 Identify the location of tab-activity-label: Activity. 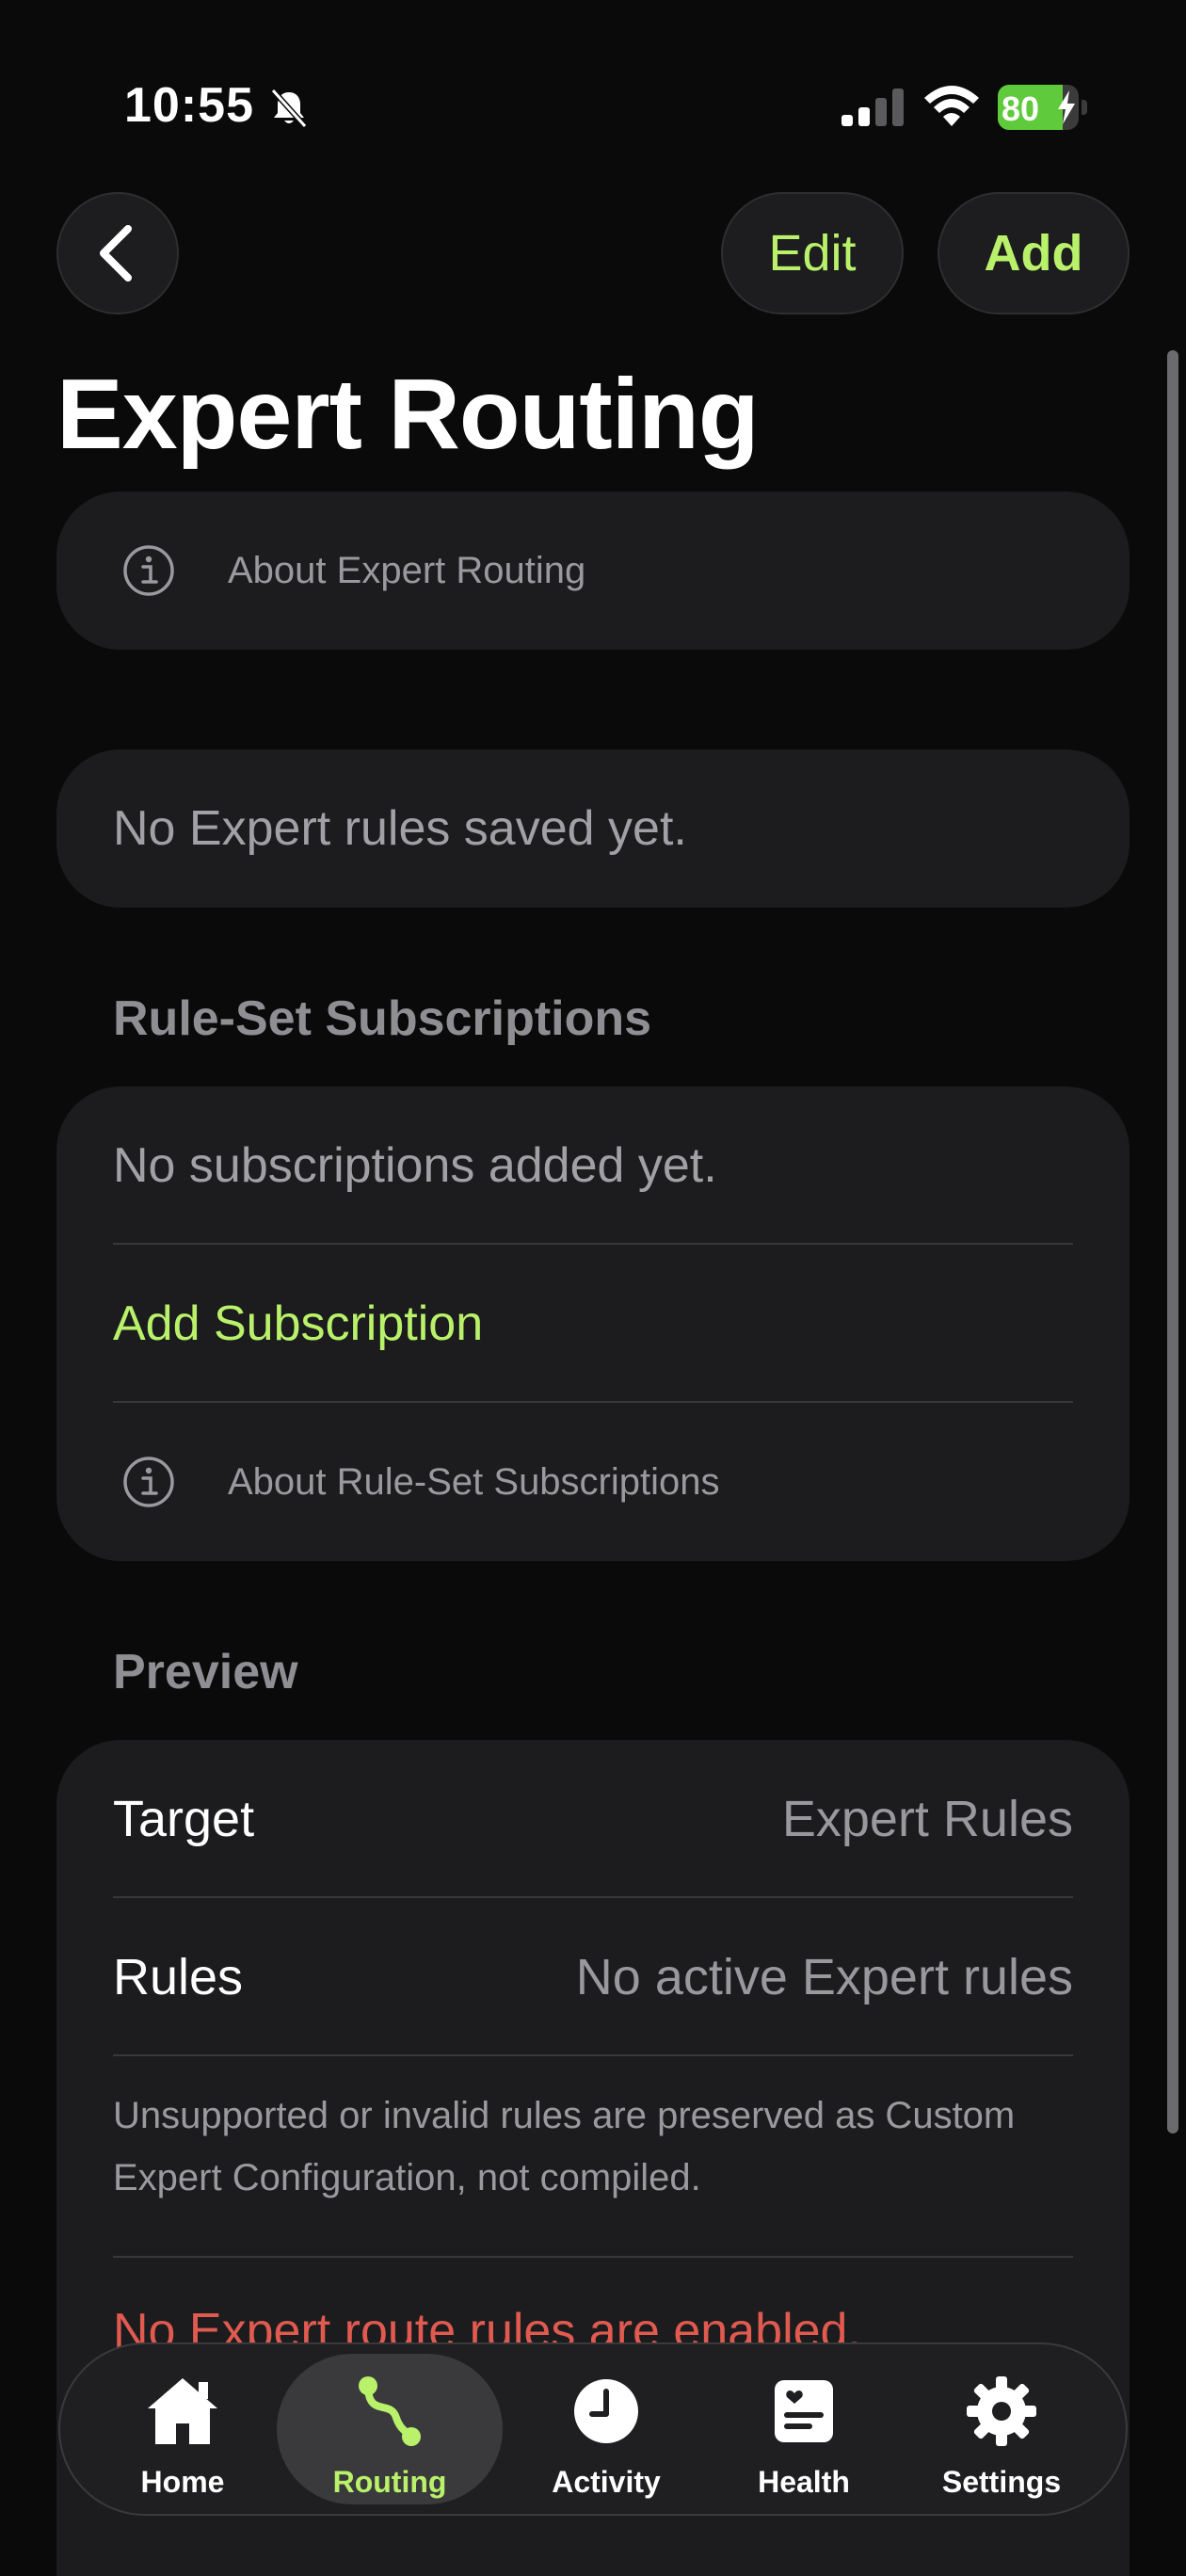
(606, 2482).